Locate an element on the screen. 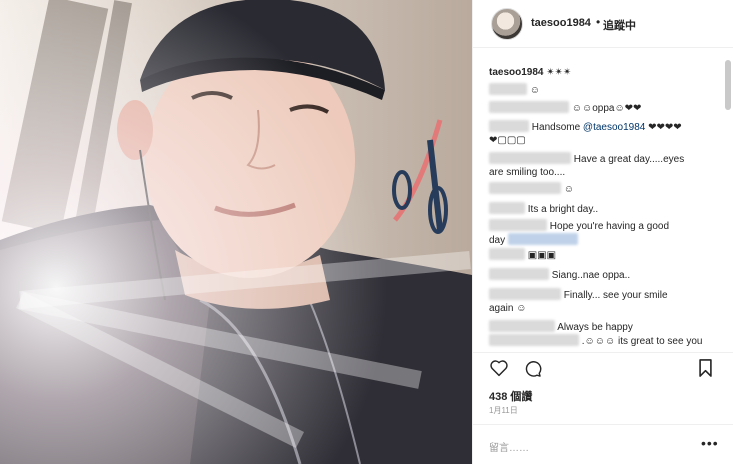  caption-username: taesoo1984 is located at coordinates (516, 72).